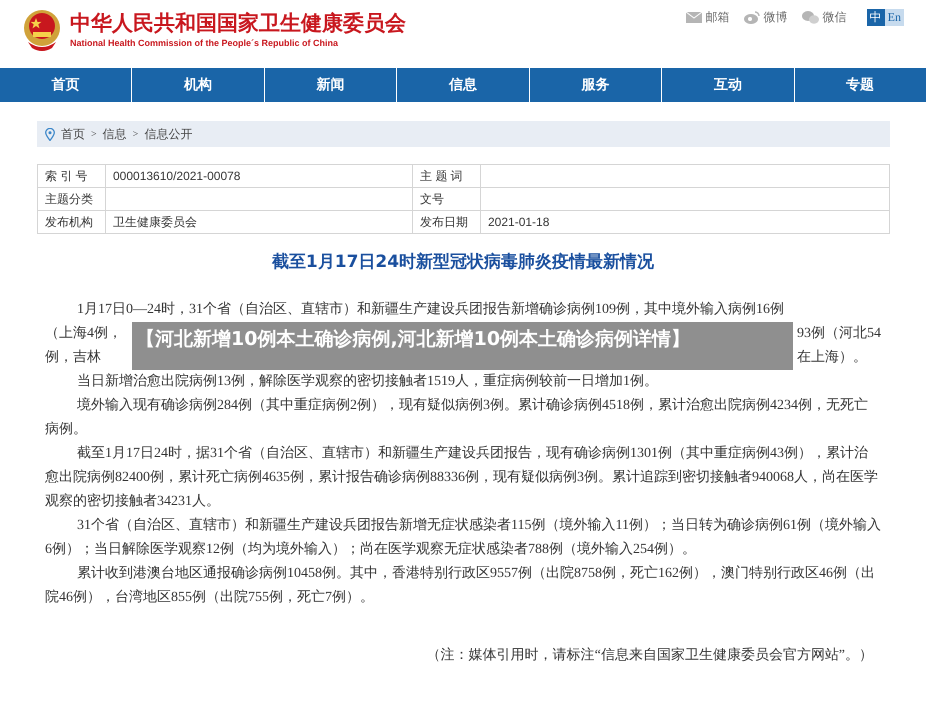  Describe the element at coordinates (650, 655) in the screenshot. I see `source-note: （注：媒体引用时，请标注“信息来自国家卫生健康委员会官方网站”。）` at that location.